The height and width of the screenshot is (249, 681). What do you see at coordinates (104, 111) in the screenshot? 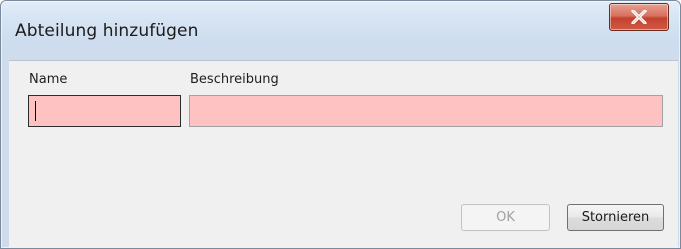
I see `name-input` at bounding box center [104, 111].